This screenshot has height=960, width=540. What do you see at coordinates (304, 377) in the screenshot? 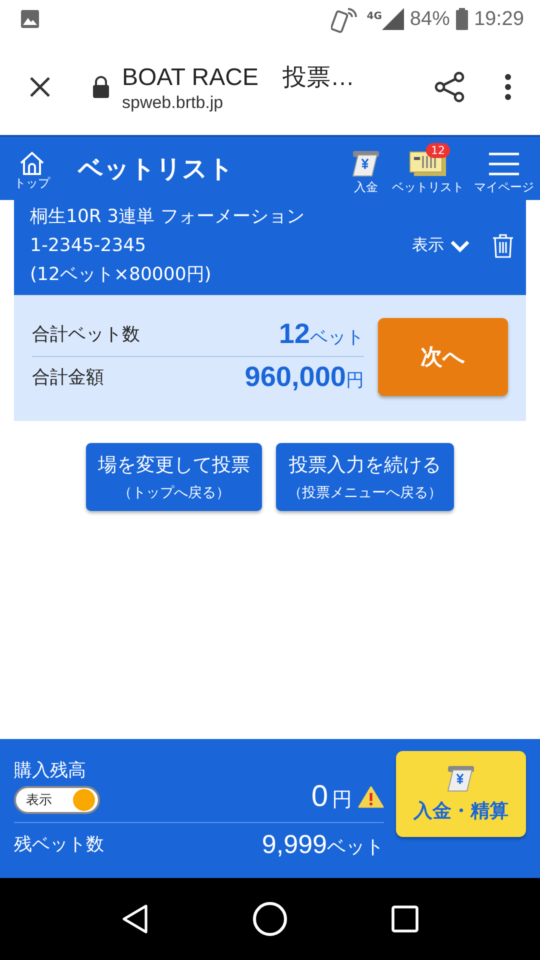
I see `summary-value: 960,000円` at bounding box center [304, 377].